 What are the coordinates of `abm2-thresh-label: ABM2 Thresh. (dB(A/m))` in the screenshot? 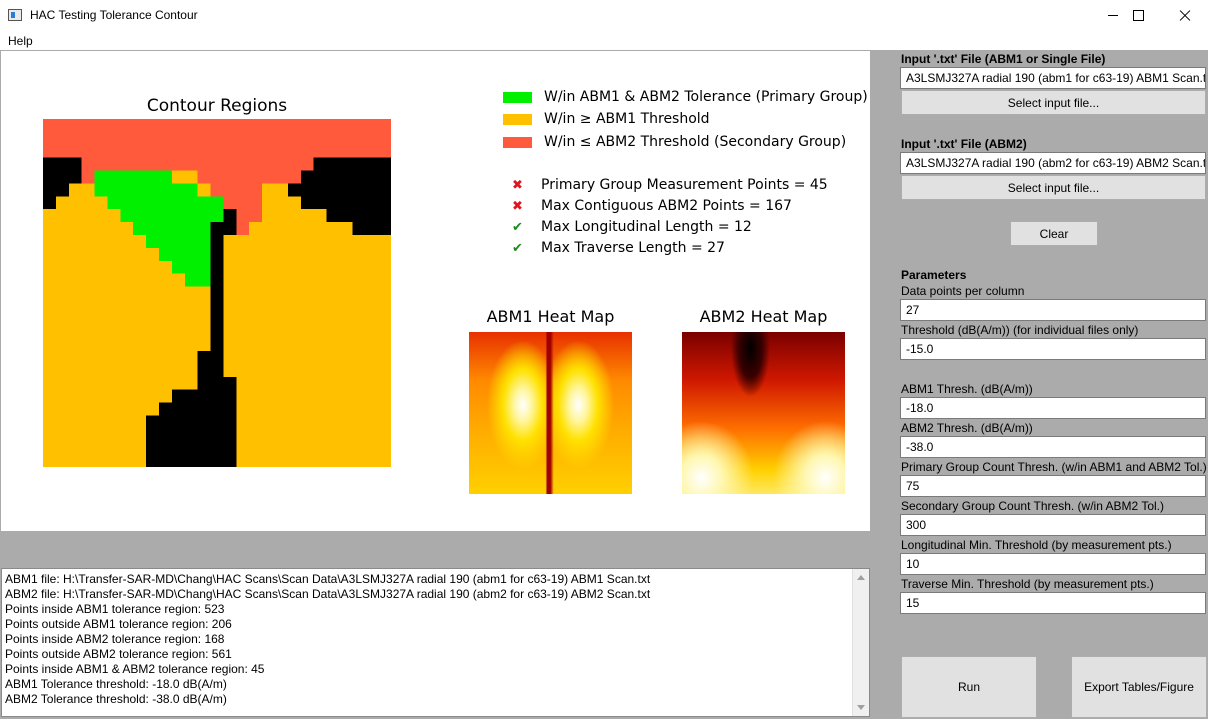 It's located at (967, 428).